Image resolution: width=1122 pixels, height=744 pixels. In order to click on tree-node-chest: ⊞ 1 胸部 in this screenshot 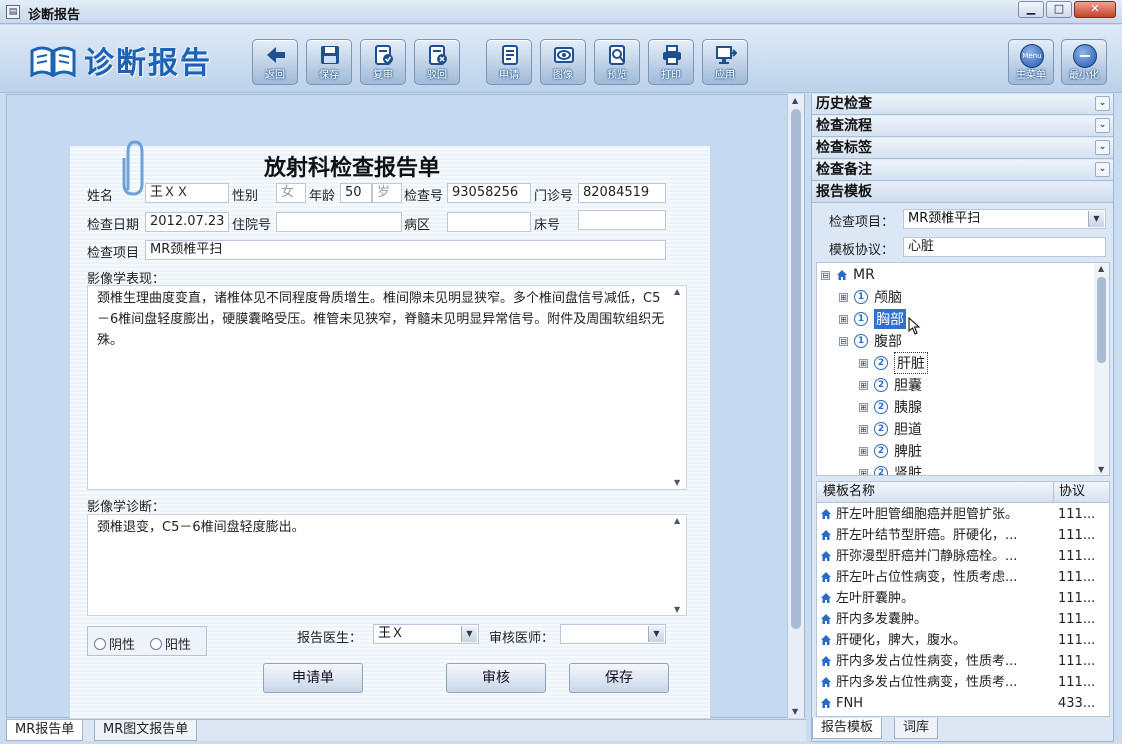, I will do `click(880, 321)`.